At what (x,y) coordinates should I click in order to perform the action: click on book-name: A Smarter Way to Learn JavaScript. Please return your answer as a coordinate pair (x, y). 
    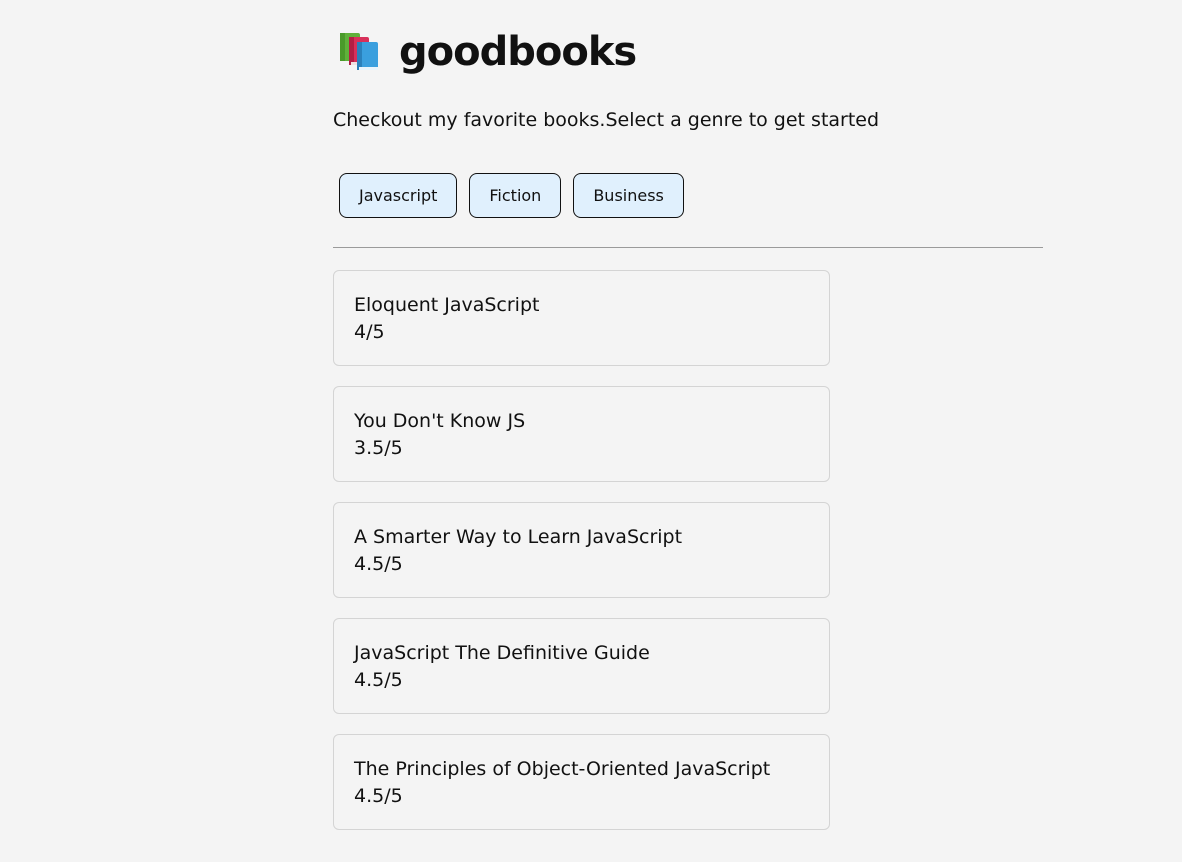
    Looking at the image, I should click on (518, 537).